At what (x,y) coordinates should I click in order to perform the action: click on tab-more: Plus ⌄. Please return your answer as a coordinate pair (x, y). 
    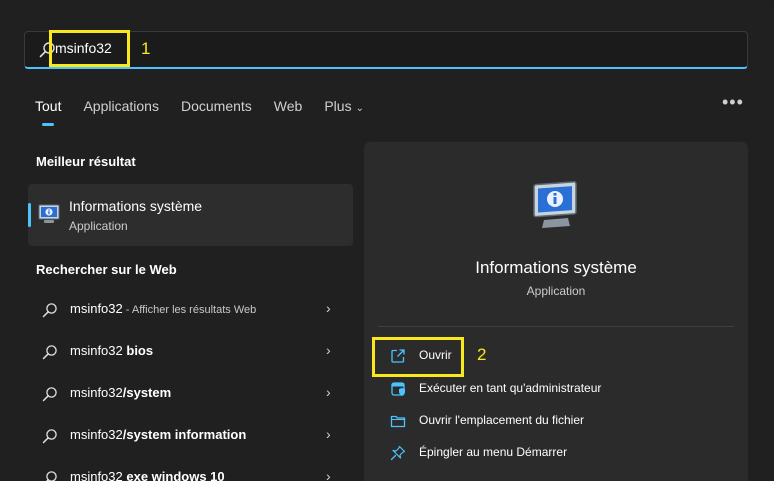
    Looking at the image, I should click on (344, 109).